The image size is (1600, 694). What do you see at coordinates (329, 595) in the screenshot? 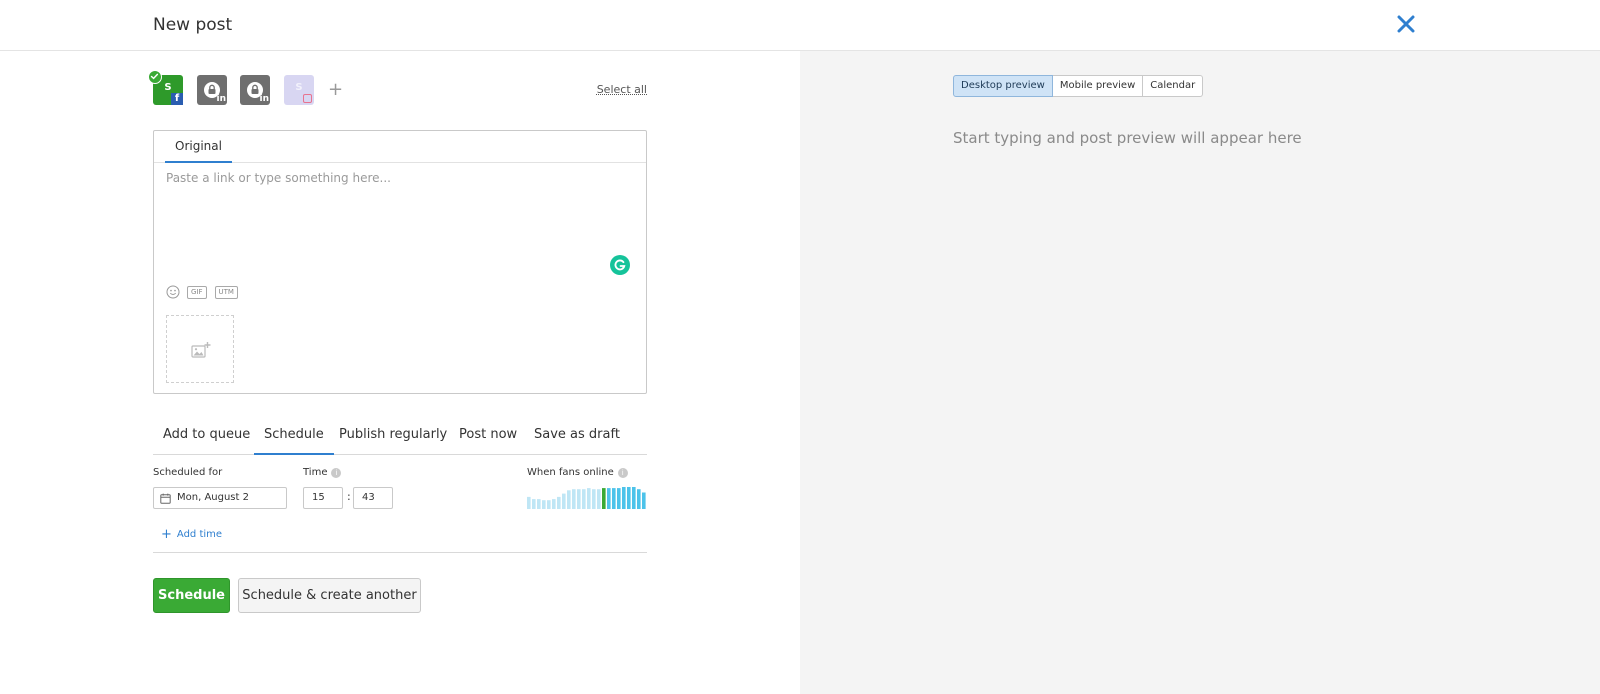
I see `schedule-and-create-another-button: Schedule & create another` at bounding box center [329, 595].